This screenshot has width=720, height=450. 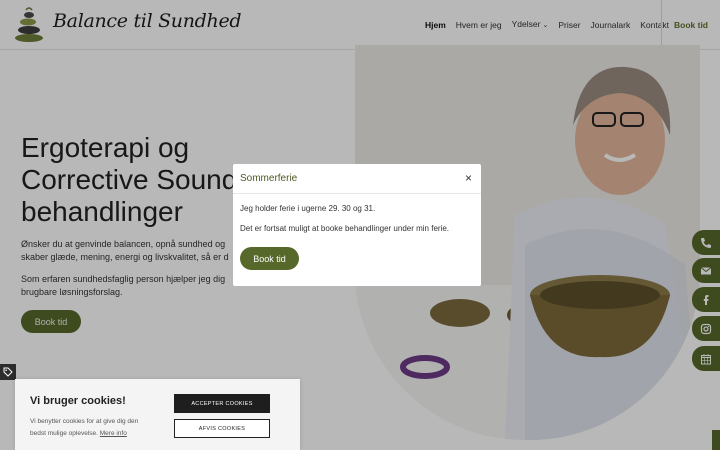 What do you see at coordinates (113, 433) in the screenshot?
I see `cookie-more-info-link: Mere info` at bounding box center [113, 433].